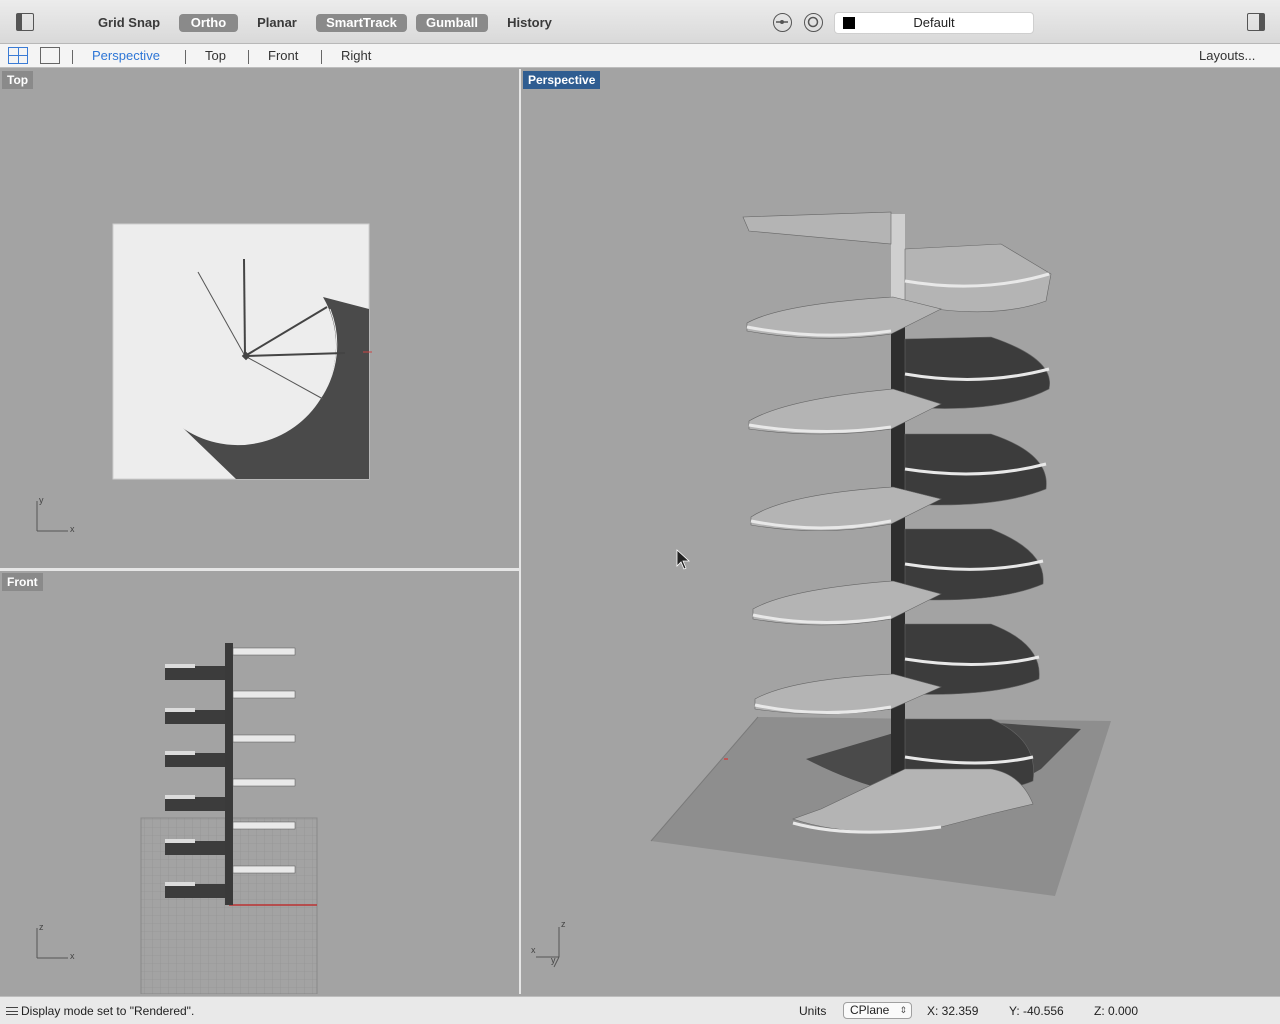 The image size is (1280, 1024). What do you see at coordinates (553, 960) in the screenshot?
I see `perspective-axis-y-label: y` at bounding box center [553, 960].